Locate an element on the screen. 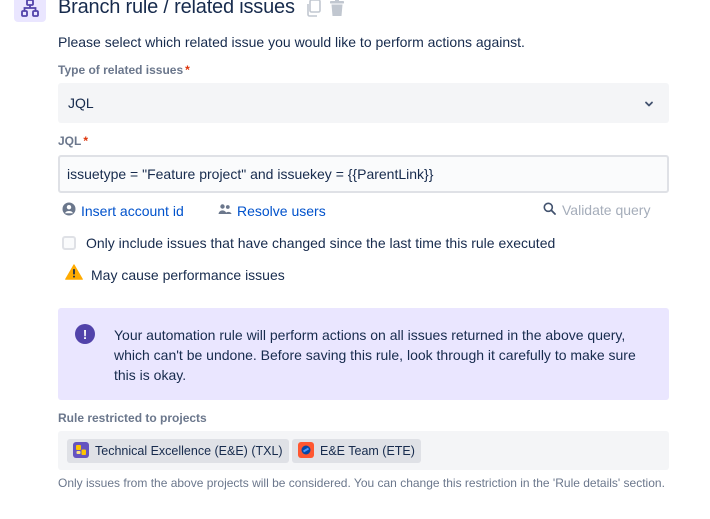  resolve-users-link: Resolve users is located at coordinates (272, 210).